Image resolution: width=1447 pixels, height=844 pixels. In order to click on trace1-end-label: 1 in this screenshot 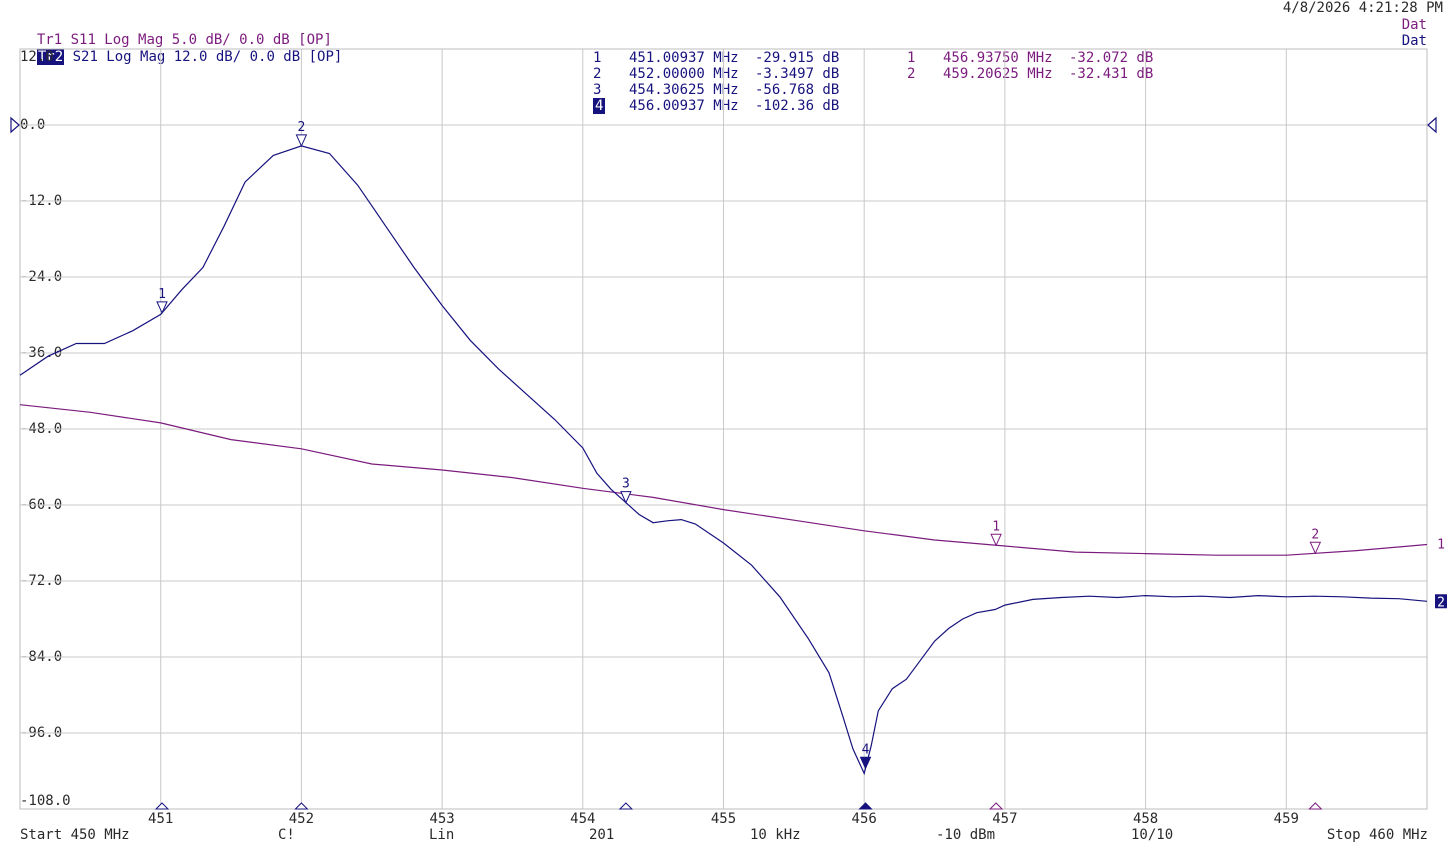, I will do `click(1441, 545)`.